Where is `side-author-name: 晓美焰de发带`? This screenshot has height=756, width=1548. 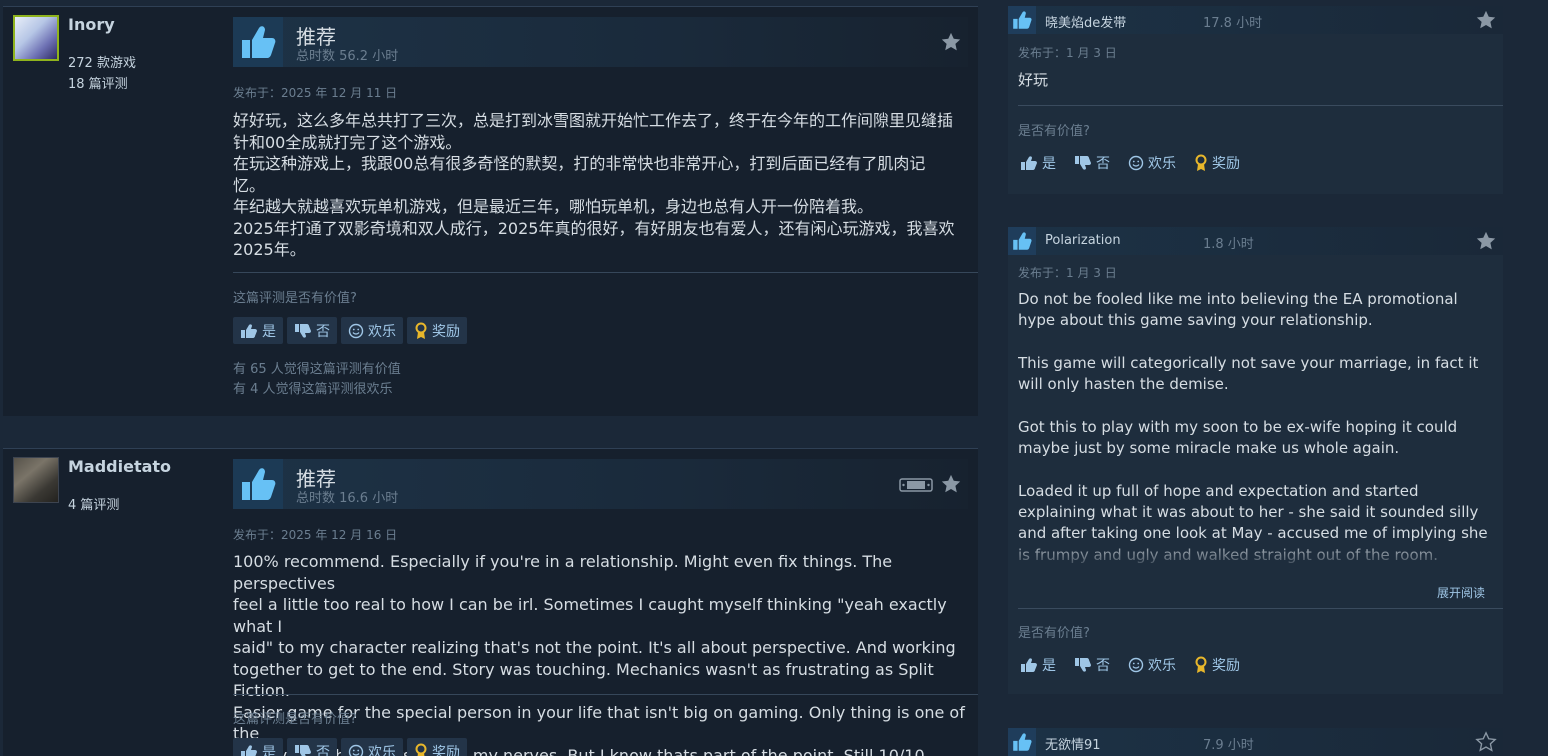 side-author-name: 晓美焰de发带 is located at coordinates (1085, 21).